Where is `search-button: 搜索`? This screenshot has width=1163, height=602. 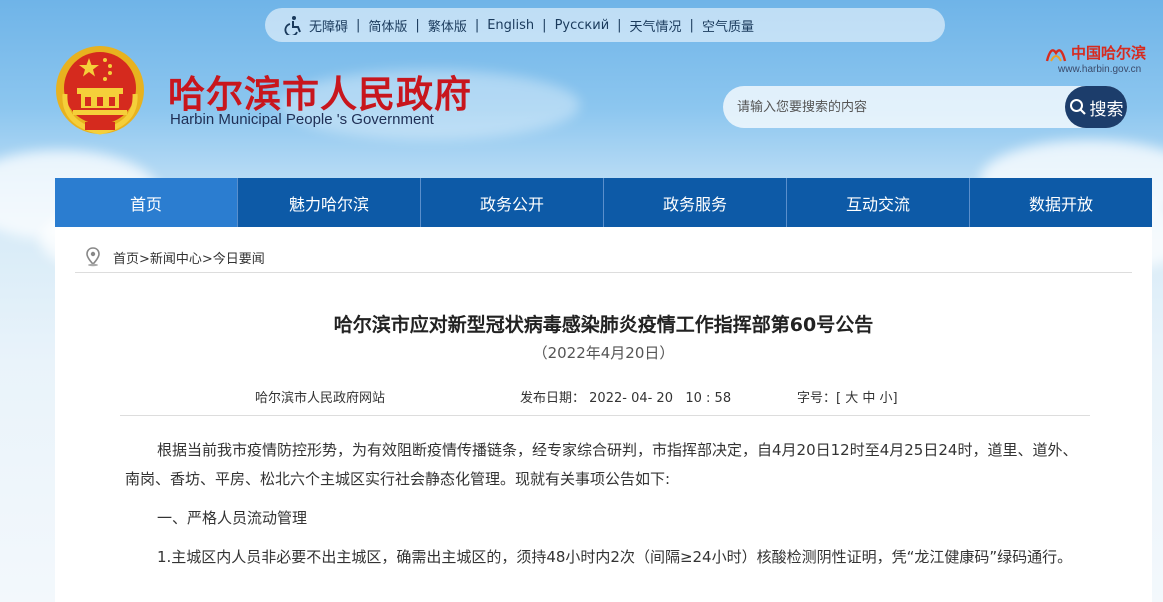
search-button: 搜索 is located at coordinates (1096, 107).